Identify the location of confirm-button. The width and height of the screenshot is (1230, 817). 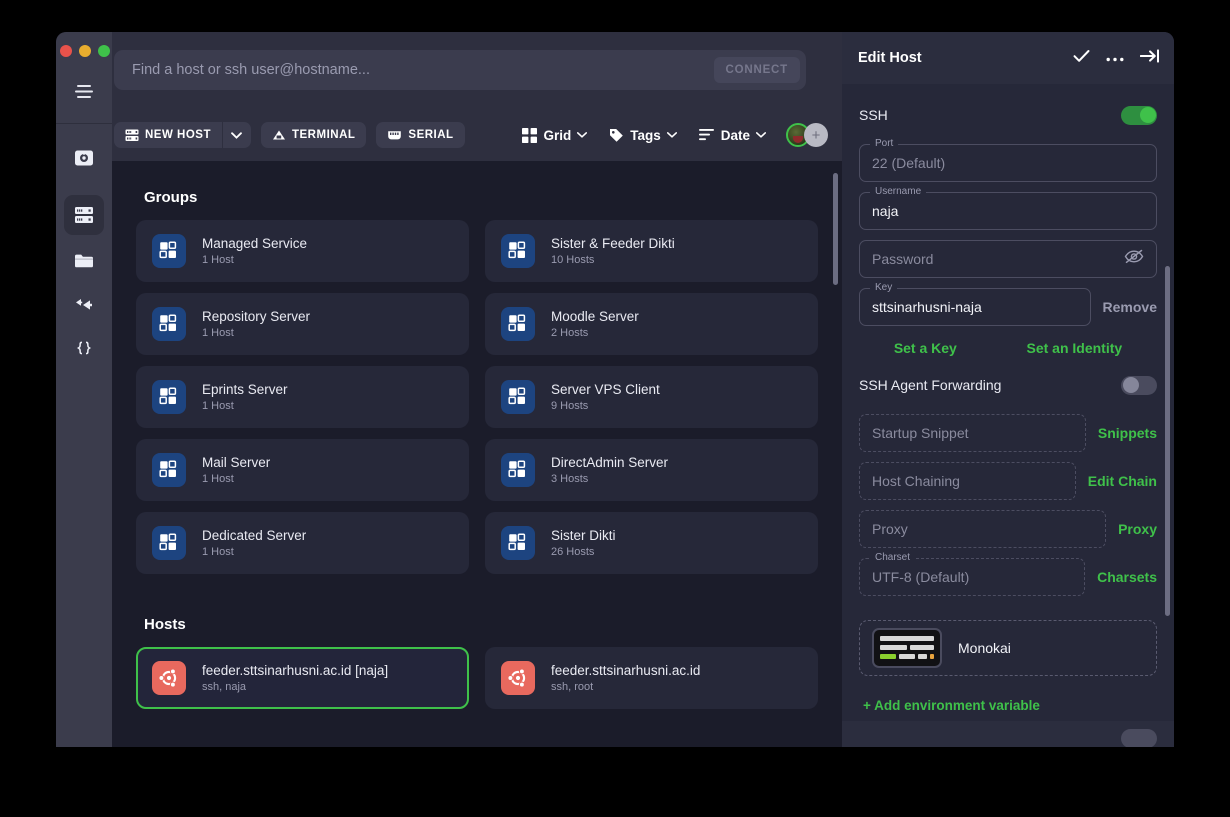
(1081, 58).